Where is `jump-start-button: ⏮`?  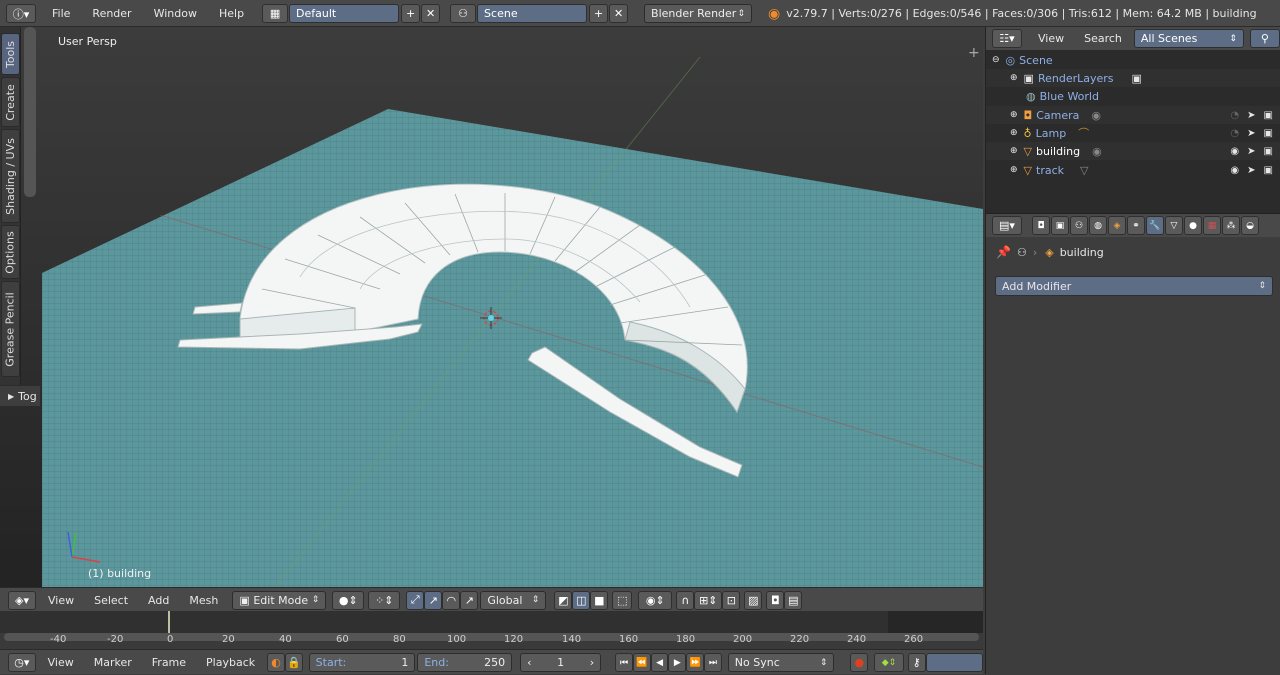
jump-start-button: ⏮ is located at coordinates (624, 662).